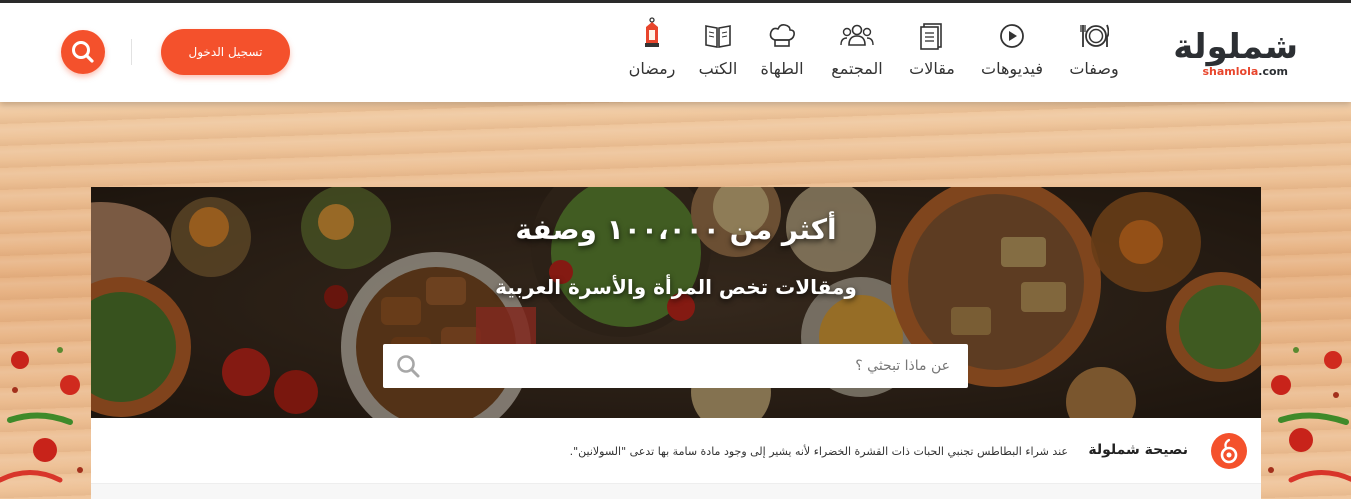 The height and width of the screenshot is (499, 1351). What do you see at coordinates (225, 52) in the screenshot?
I see `login-button: تسجيل الدخول` at bounding box center [225, 52].